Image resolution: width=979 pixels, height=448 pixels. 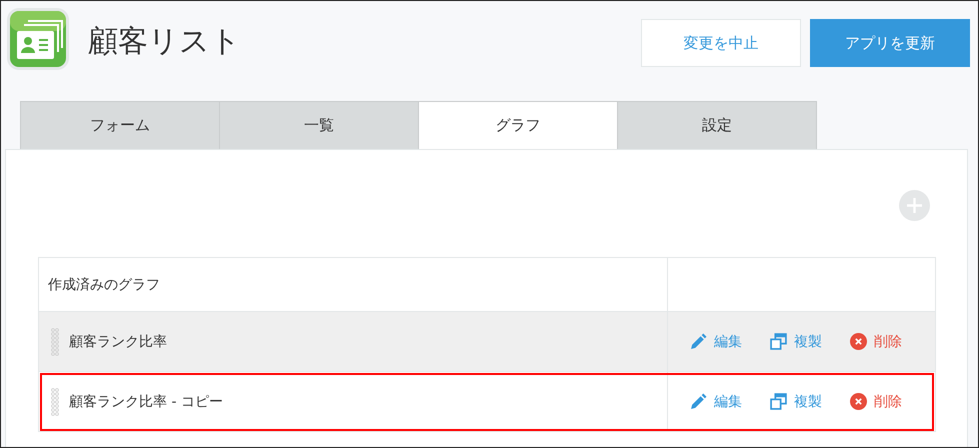 I want to click on add-button, so click(x=914, y=205).